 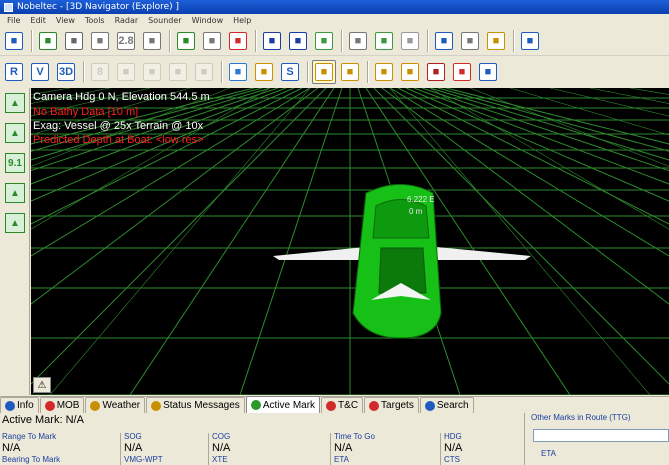 What do you see at coordinates (178, 72) in the screenshot?
I see `document-2-button: ■` at bounding box center [178, 72].